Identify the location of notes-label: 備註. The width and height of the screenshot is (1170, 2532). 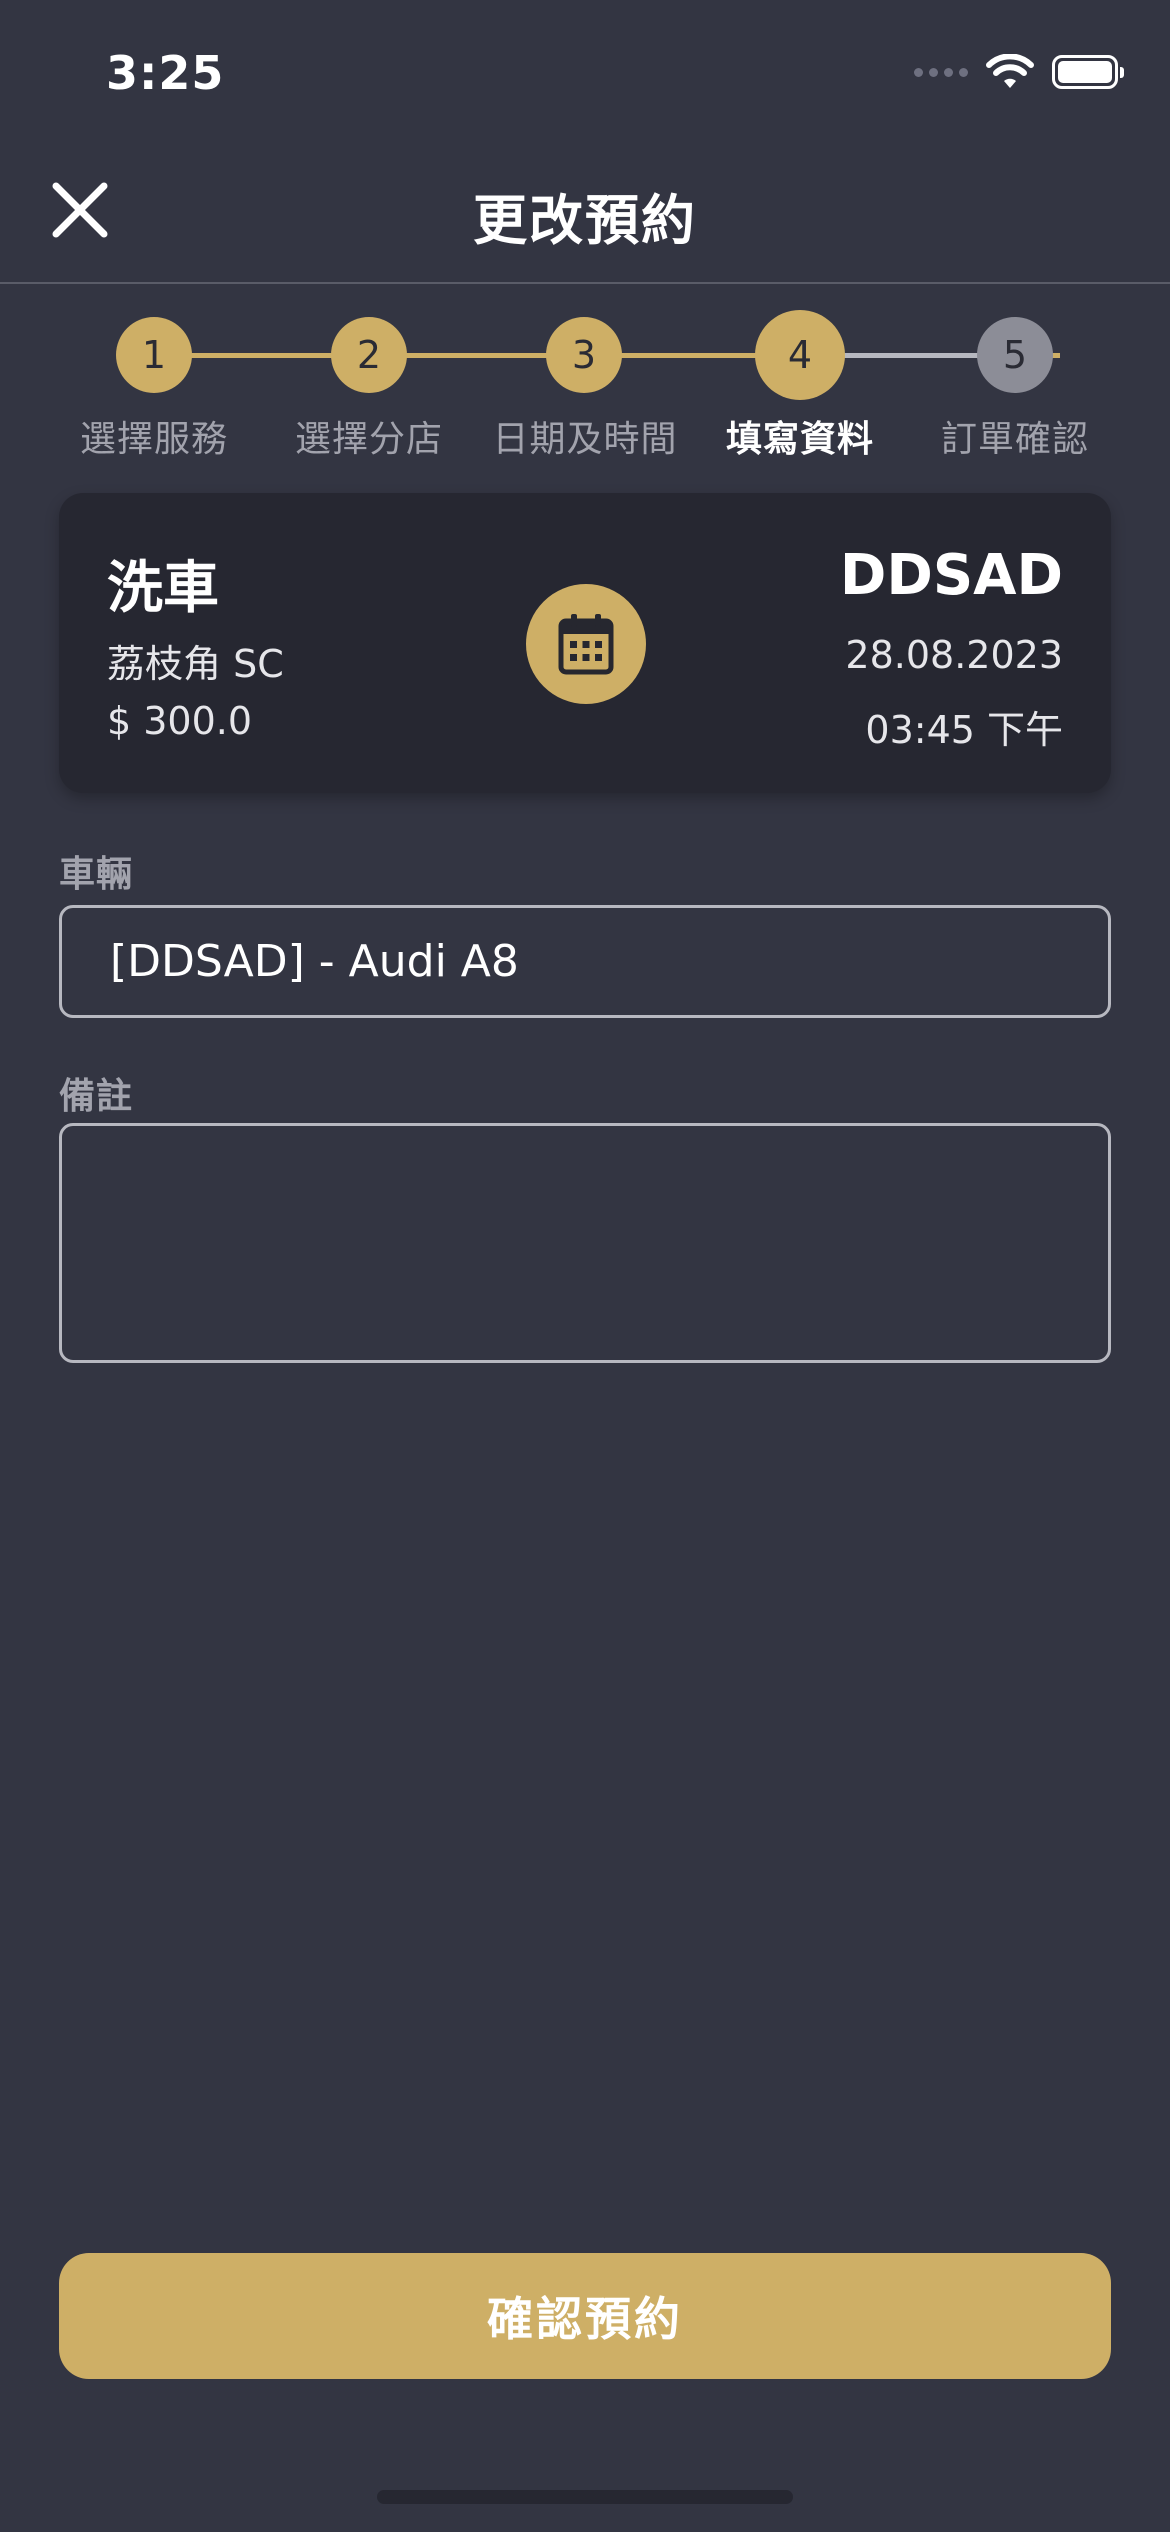
(96, 1096).